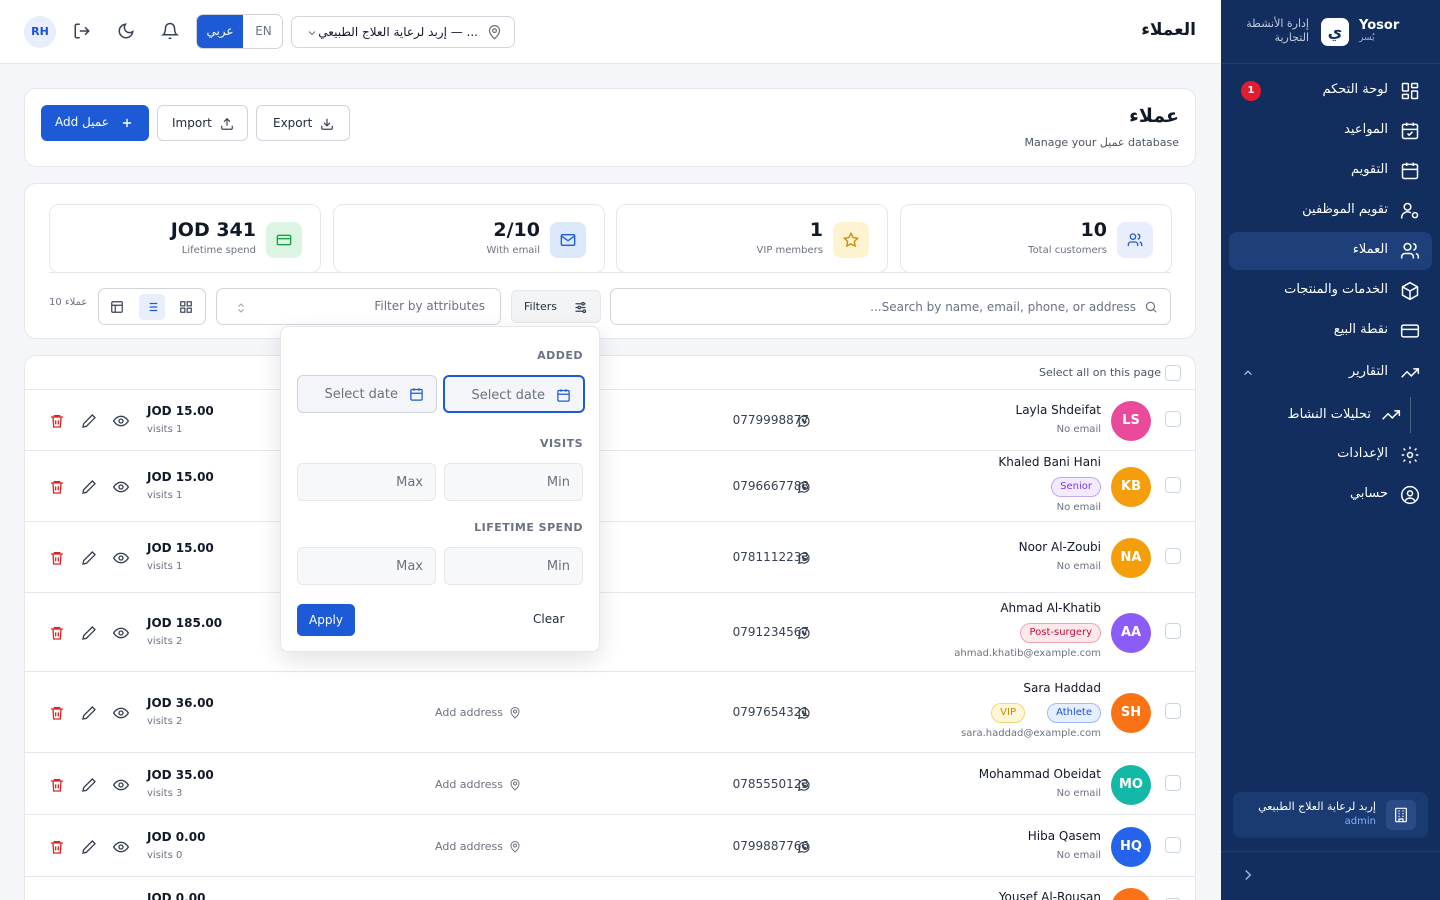 The height and width of the screenshot is (900, 1440). I want to click on visits-max-input: Max, so click(366, 482).